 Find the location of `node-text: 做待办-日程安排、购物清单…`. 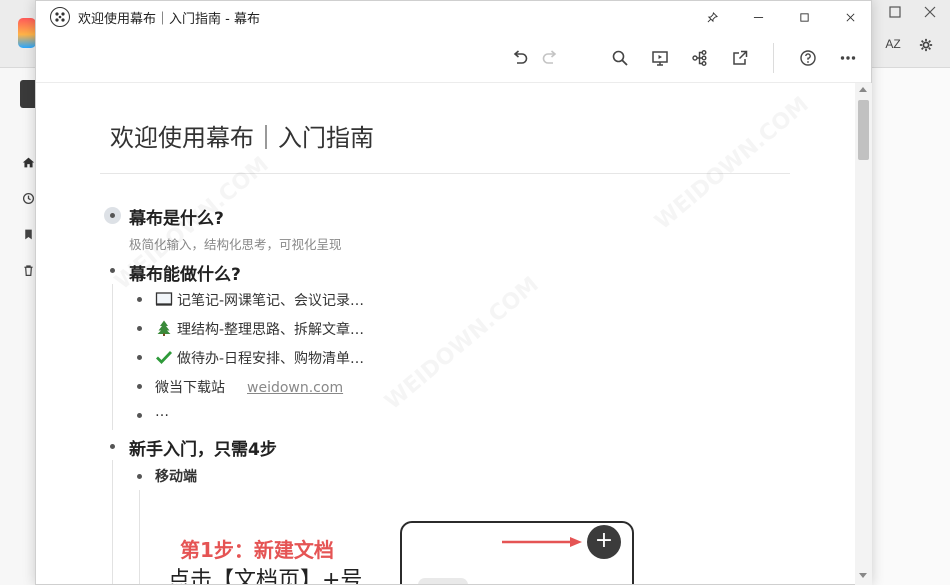

node-text: 做待办-日程安排、购物清单… is located at coordinates (271, 359).